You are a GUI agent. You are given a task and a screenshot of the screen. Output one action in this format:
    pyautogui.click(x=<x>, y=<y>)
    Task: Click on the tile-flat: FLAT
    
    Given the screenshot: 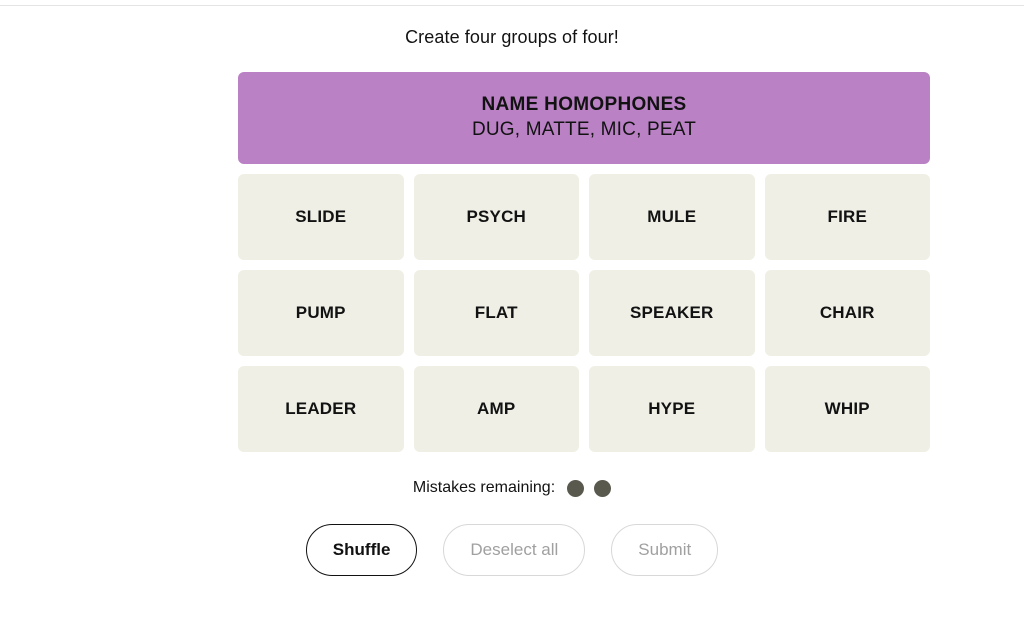 What is the action you would take?
    pyautogui.click(x=496, y=313)
    